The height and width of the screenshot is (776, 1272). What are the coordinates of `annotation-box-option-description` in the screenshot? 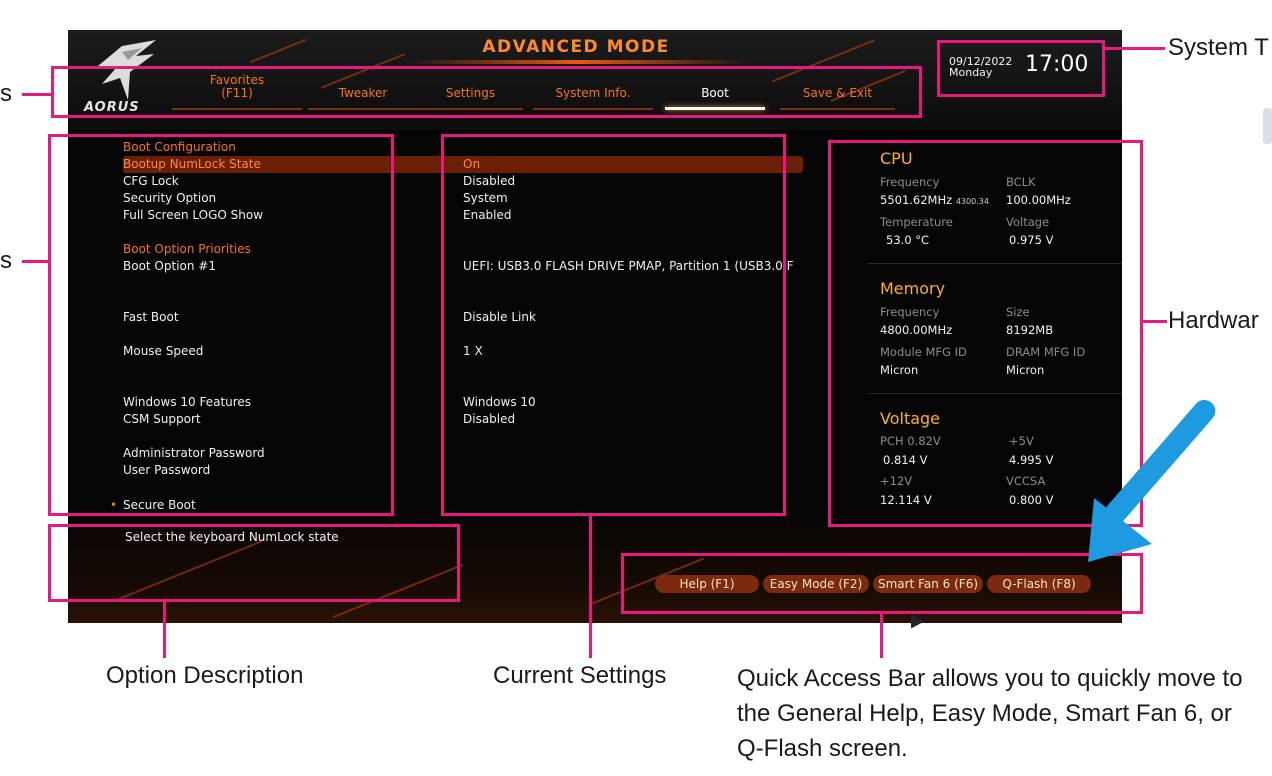 It's located at (254, 563).